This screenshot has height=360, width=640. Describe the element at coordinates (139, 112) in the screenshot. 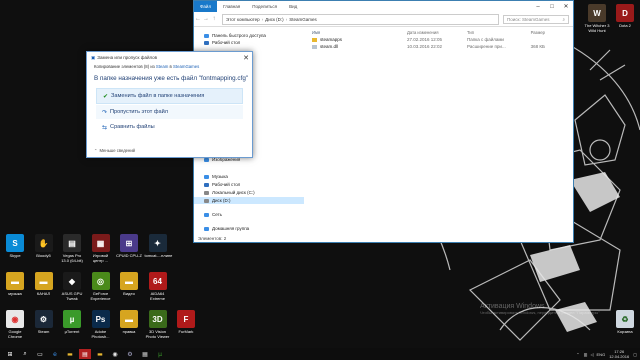

I see `skip-file-label: Пропустить этот файл` at that location.